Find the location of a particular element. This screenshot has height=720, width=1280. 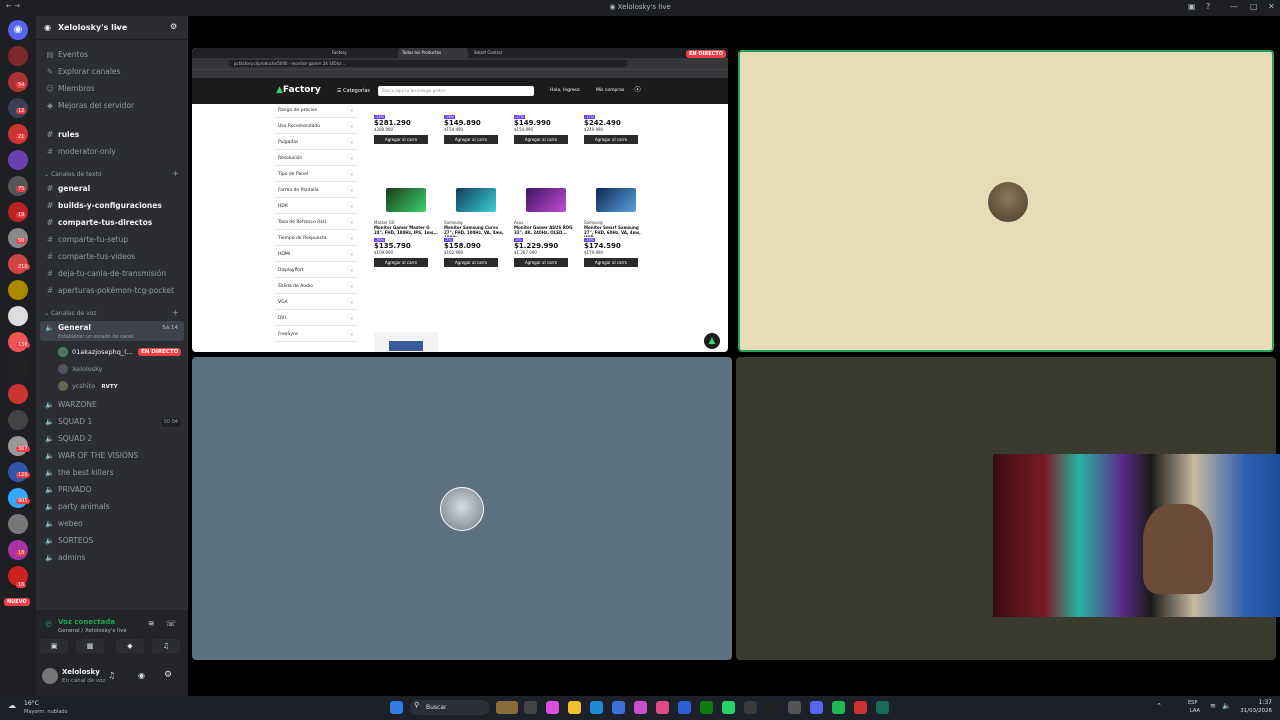

soundboard-icon: ≋ is located at coordinates (151, 623).